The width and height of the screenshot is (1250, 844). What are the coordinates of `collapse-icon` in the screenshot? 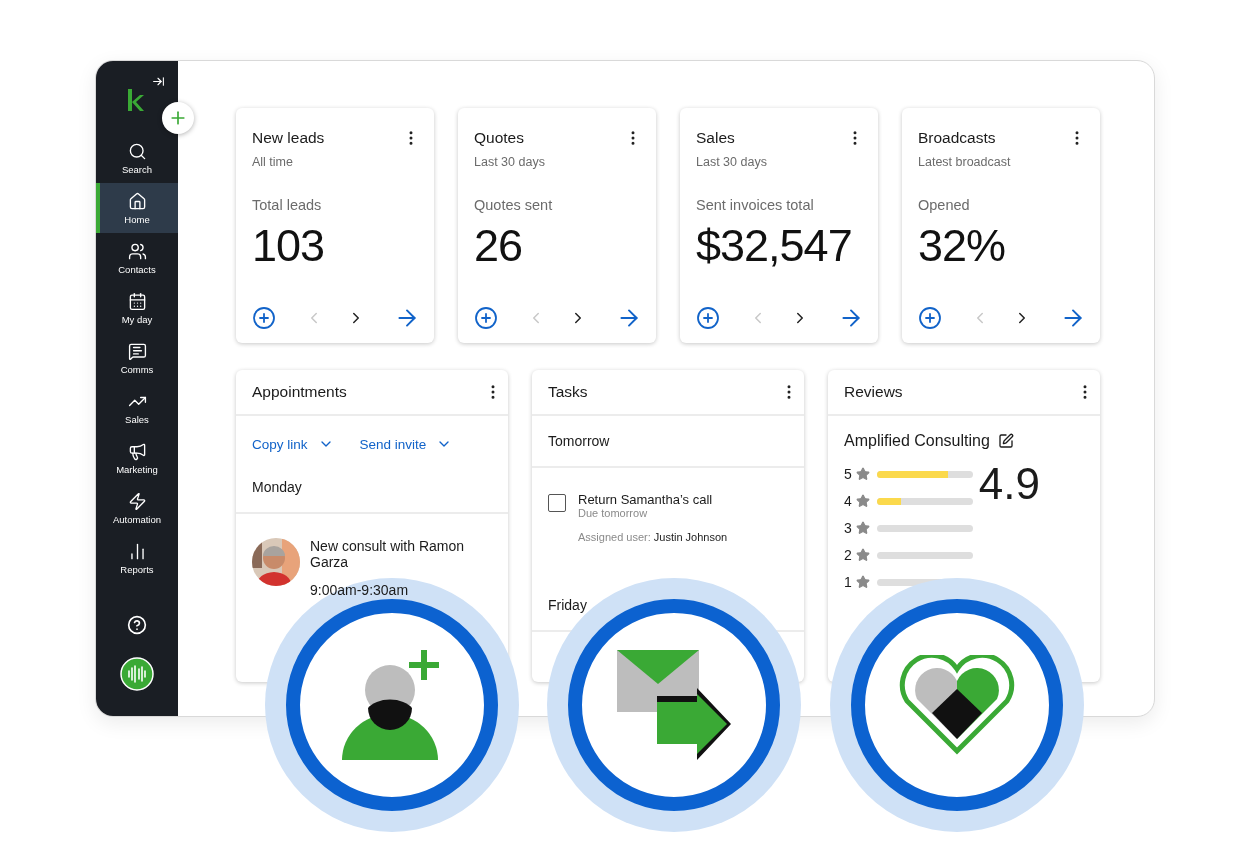 It's located at (158, 81).